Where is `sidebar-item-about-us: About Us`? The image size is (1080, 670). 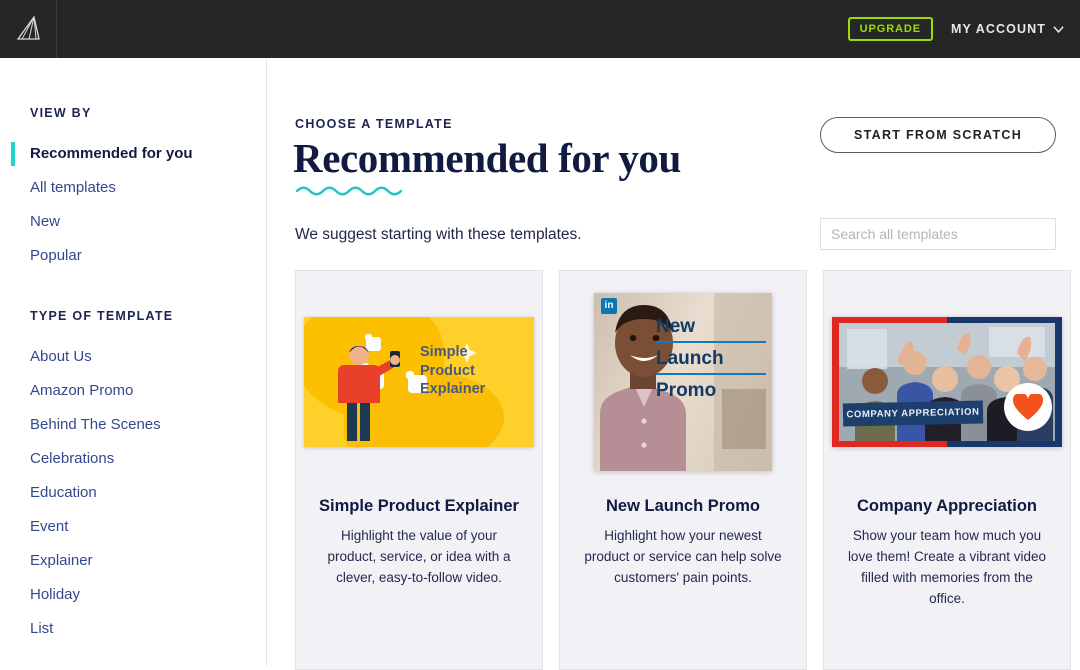 sidebar-item-about-us: About Us is located at coordinates (133, 357).